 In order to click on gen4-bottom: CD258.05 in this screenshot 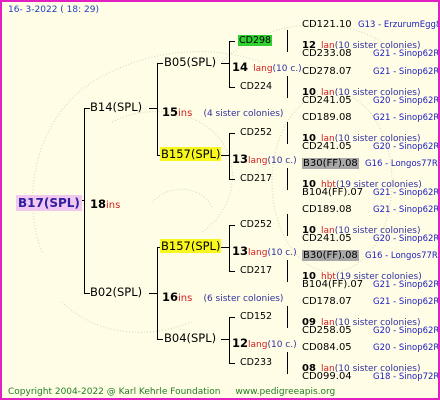, I will do `click(327, 331)`.